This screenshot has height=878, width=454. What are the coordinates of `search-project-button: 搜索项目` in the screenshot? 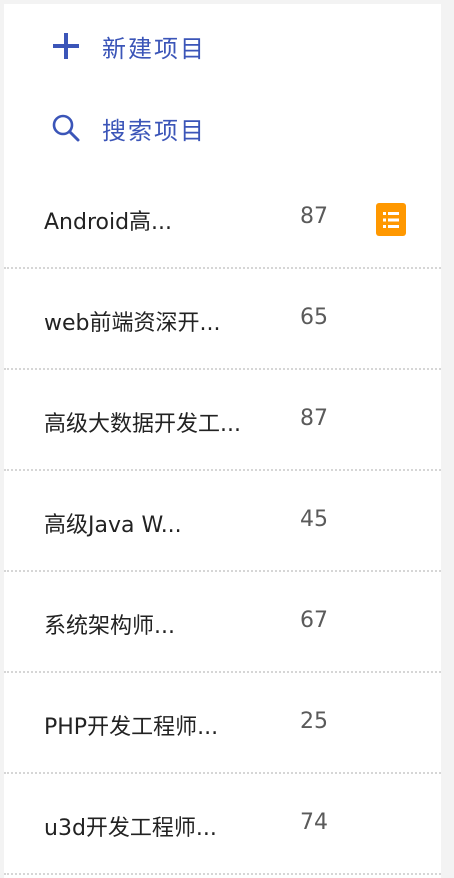 It's located at (222, 128).